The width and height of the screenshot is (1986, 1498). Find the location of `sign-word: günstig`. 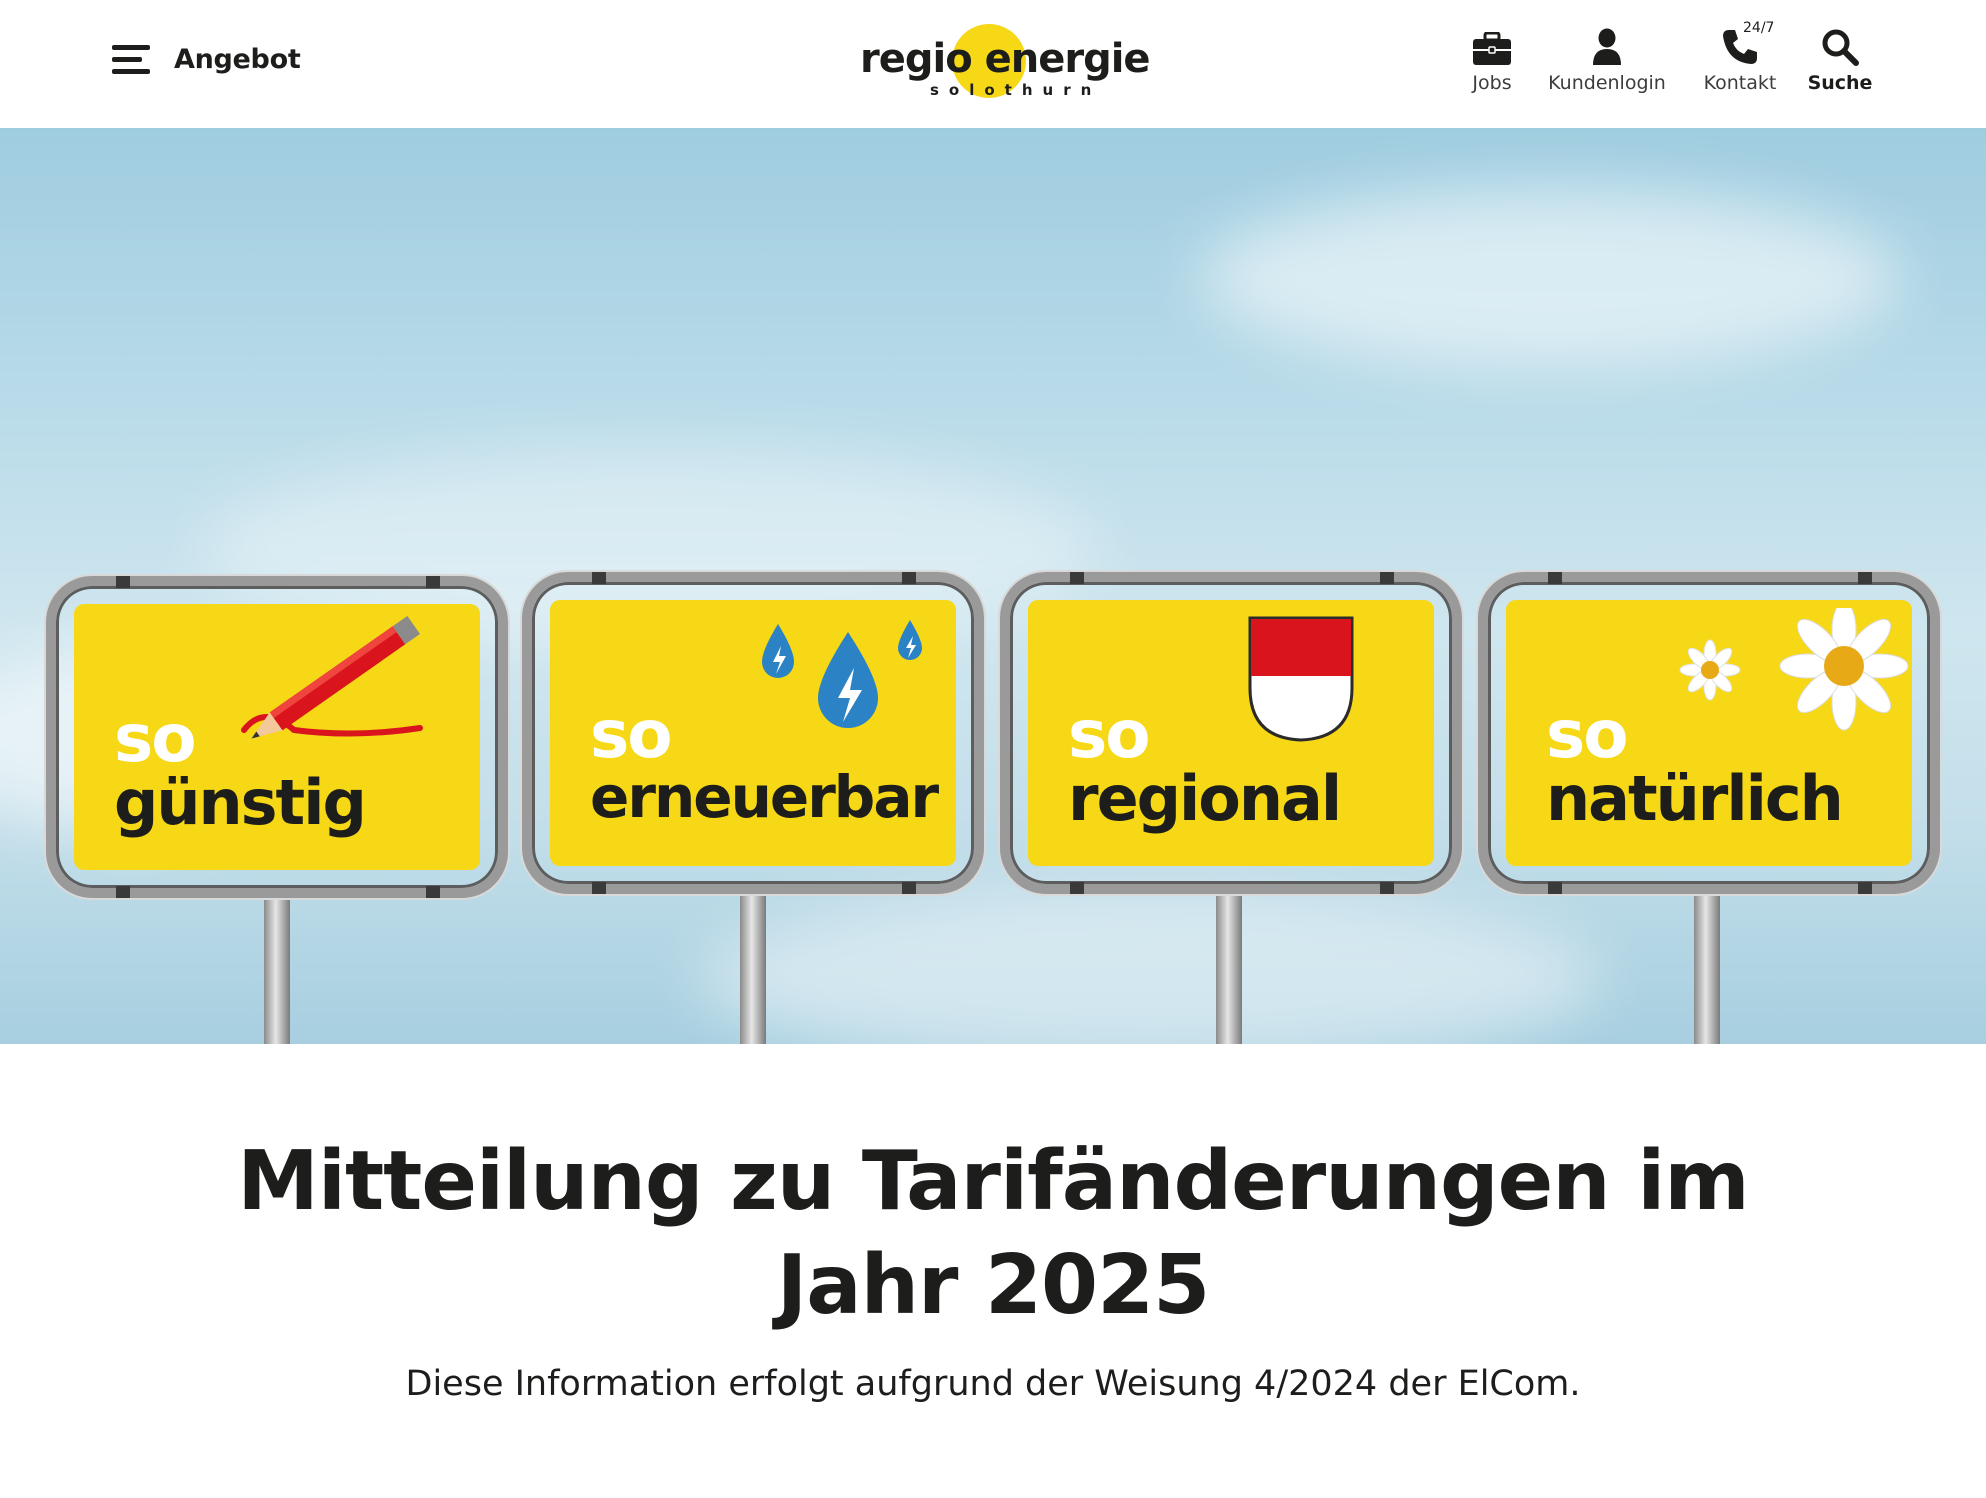

sign-word: günstig is located at coordinates (240, 802).